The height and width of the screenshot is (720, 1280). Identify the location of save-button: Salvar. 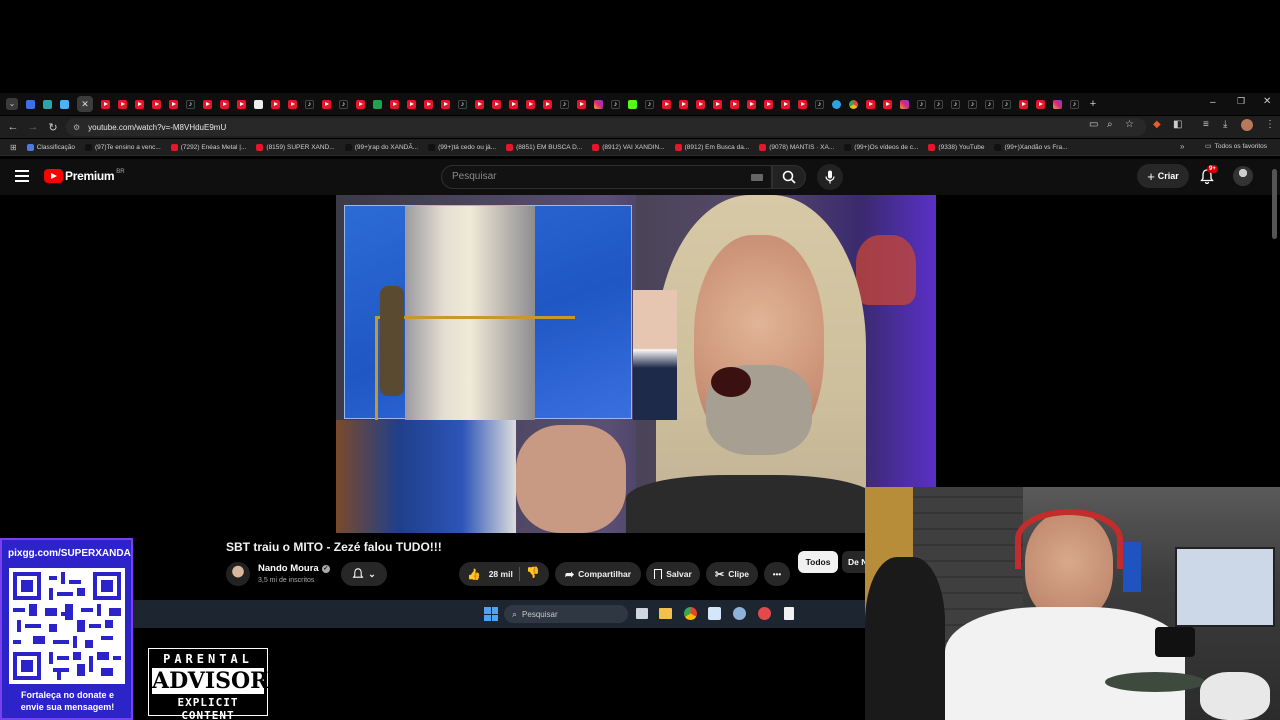
(673, 574).